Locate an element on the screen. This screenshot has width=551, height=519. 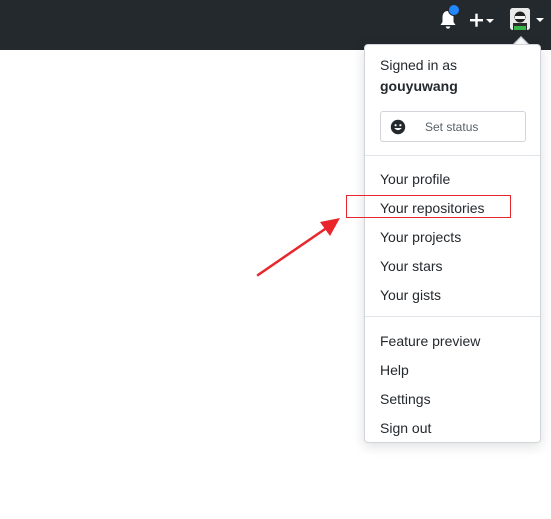
menu-item-settings: Settings is located at coordinates (405, 399).